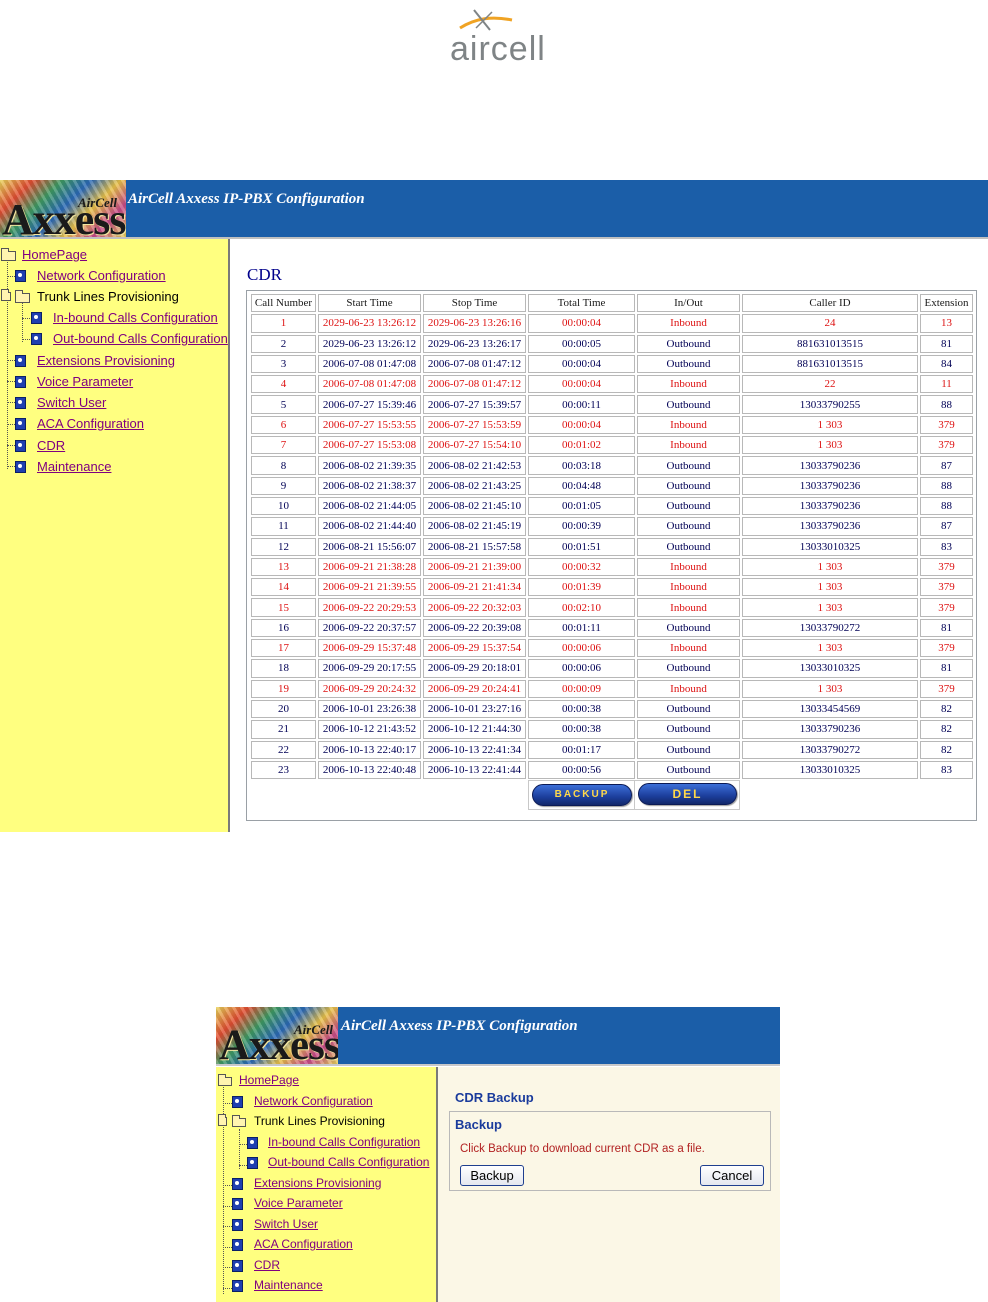  Describe the element at coordinates (946, 485) in the screenshot. I see `table-cell: 88` at that location.